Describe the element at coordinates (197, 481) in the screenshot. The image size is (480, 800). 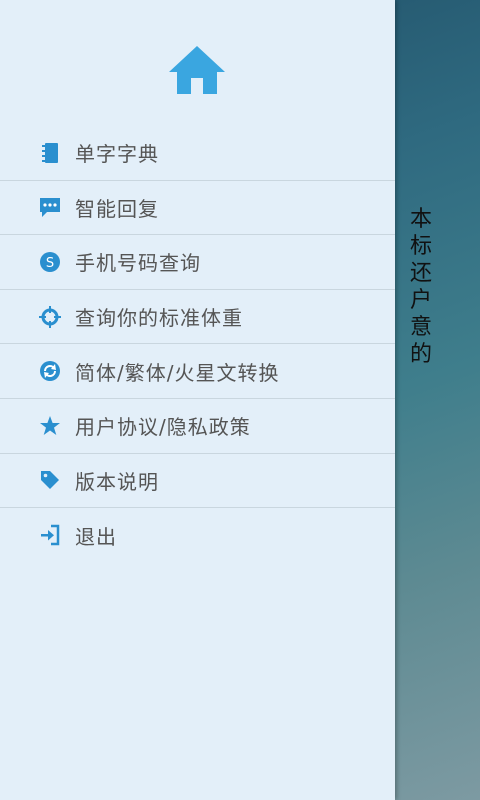
I see `menu-item-version-info: 版本说明` at that location.